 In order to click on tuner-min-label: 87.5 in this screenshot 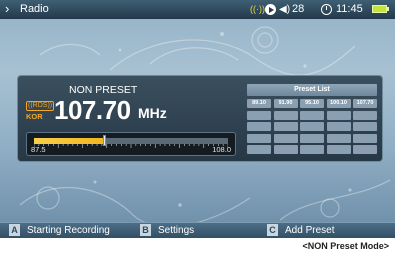, I will do `click(38, 149)`.